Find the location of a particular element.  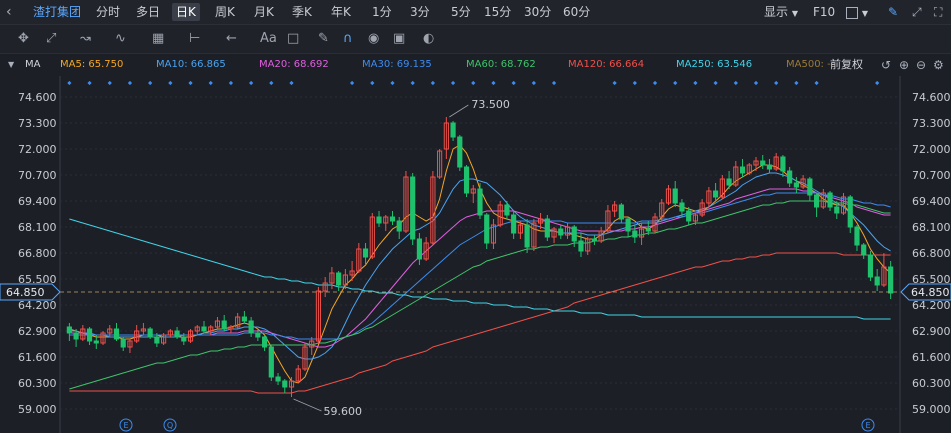

layout-icon: ▼ is located at coordinates (857, 13).